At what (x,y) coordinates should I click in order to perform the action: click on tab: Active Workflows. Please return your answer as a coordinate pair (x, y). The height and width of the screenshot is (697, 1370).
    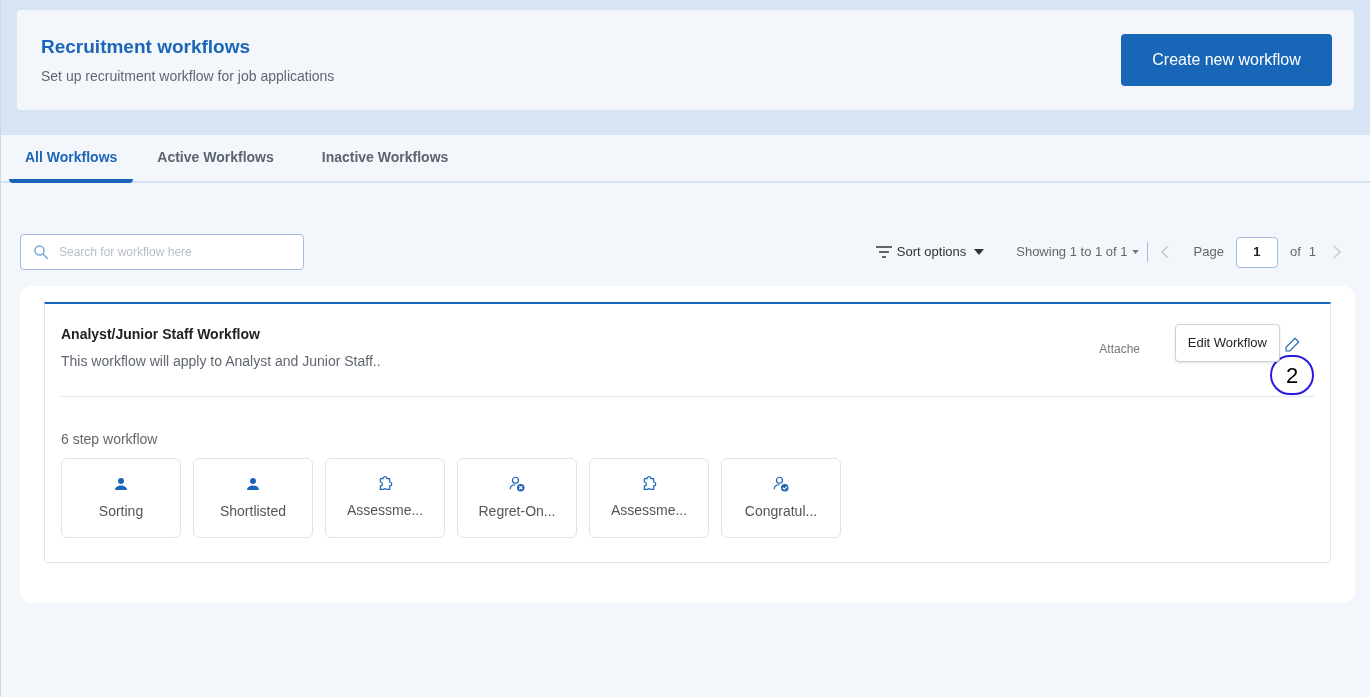
    Looking at the image, I should click on (215, 159).